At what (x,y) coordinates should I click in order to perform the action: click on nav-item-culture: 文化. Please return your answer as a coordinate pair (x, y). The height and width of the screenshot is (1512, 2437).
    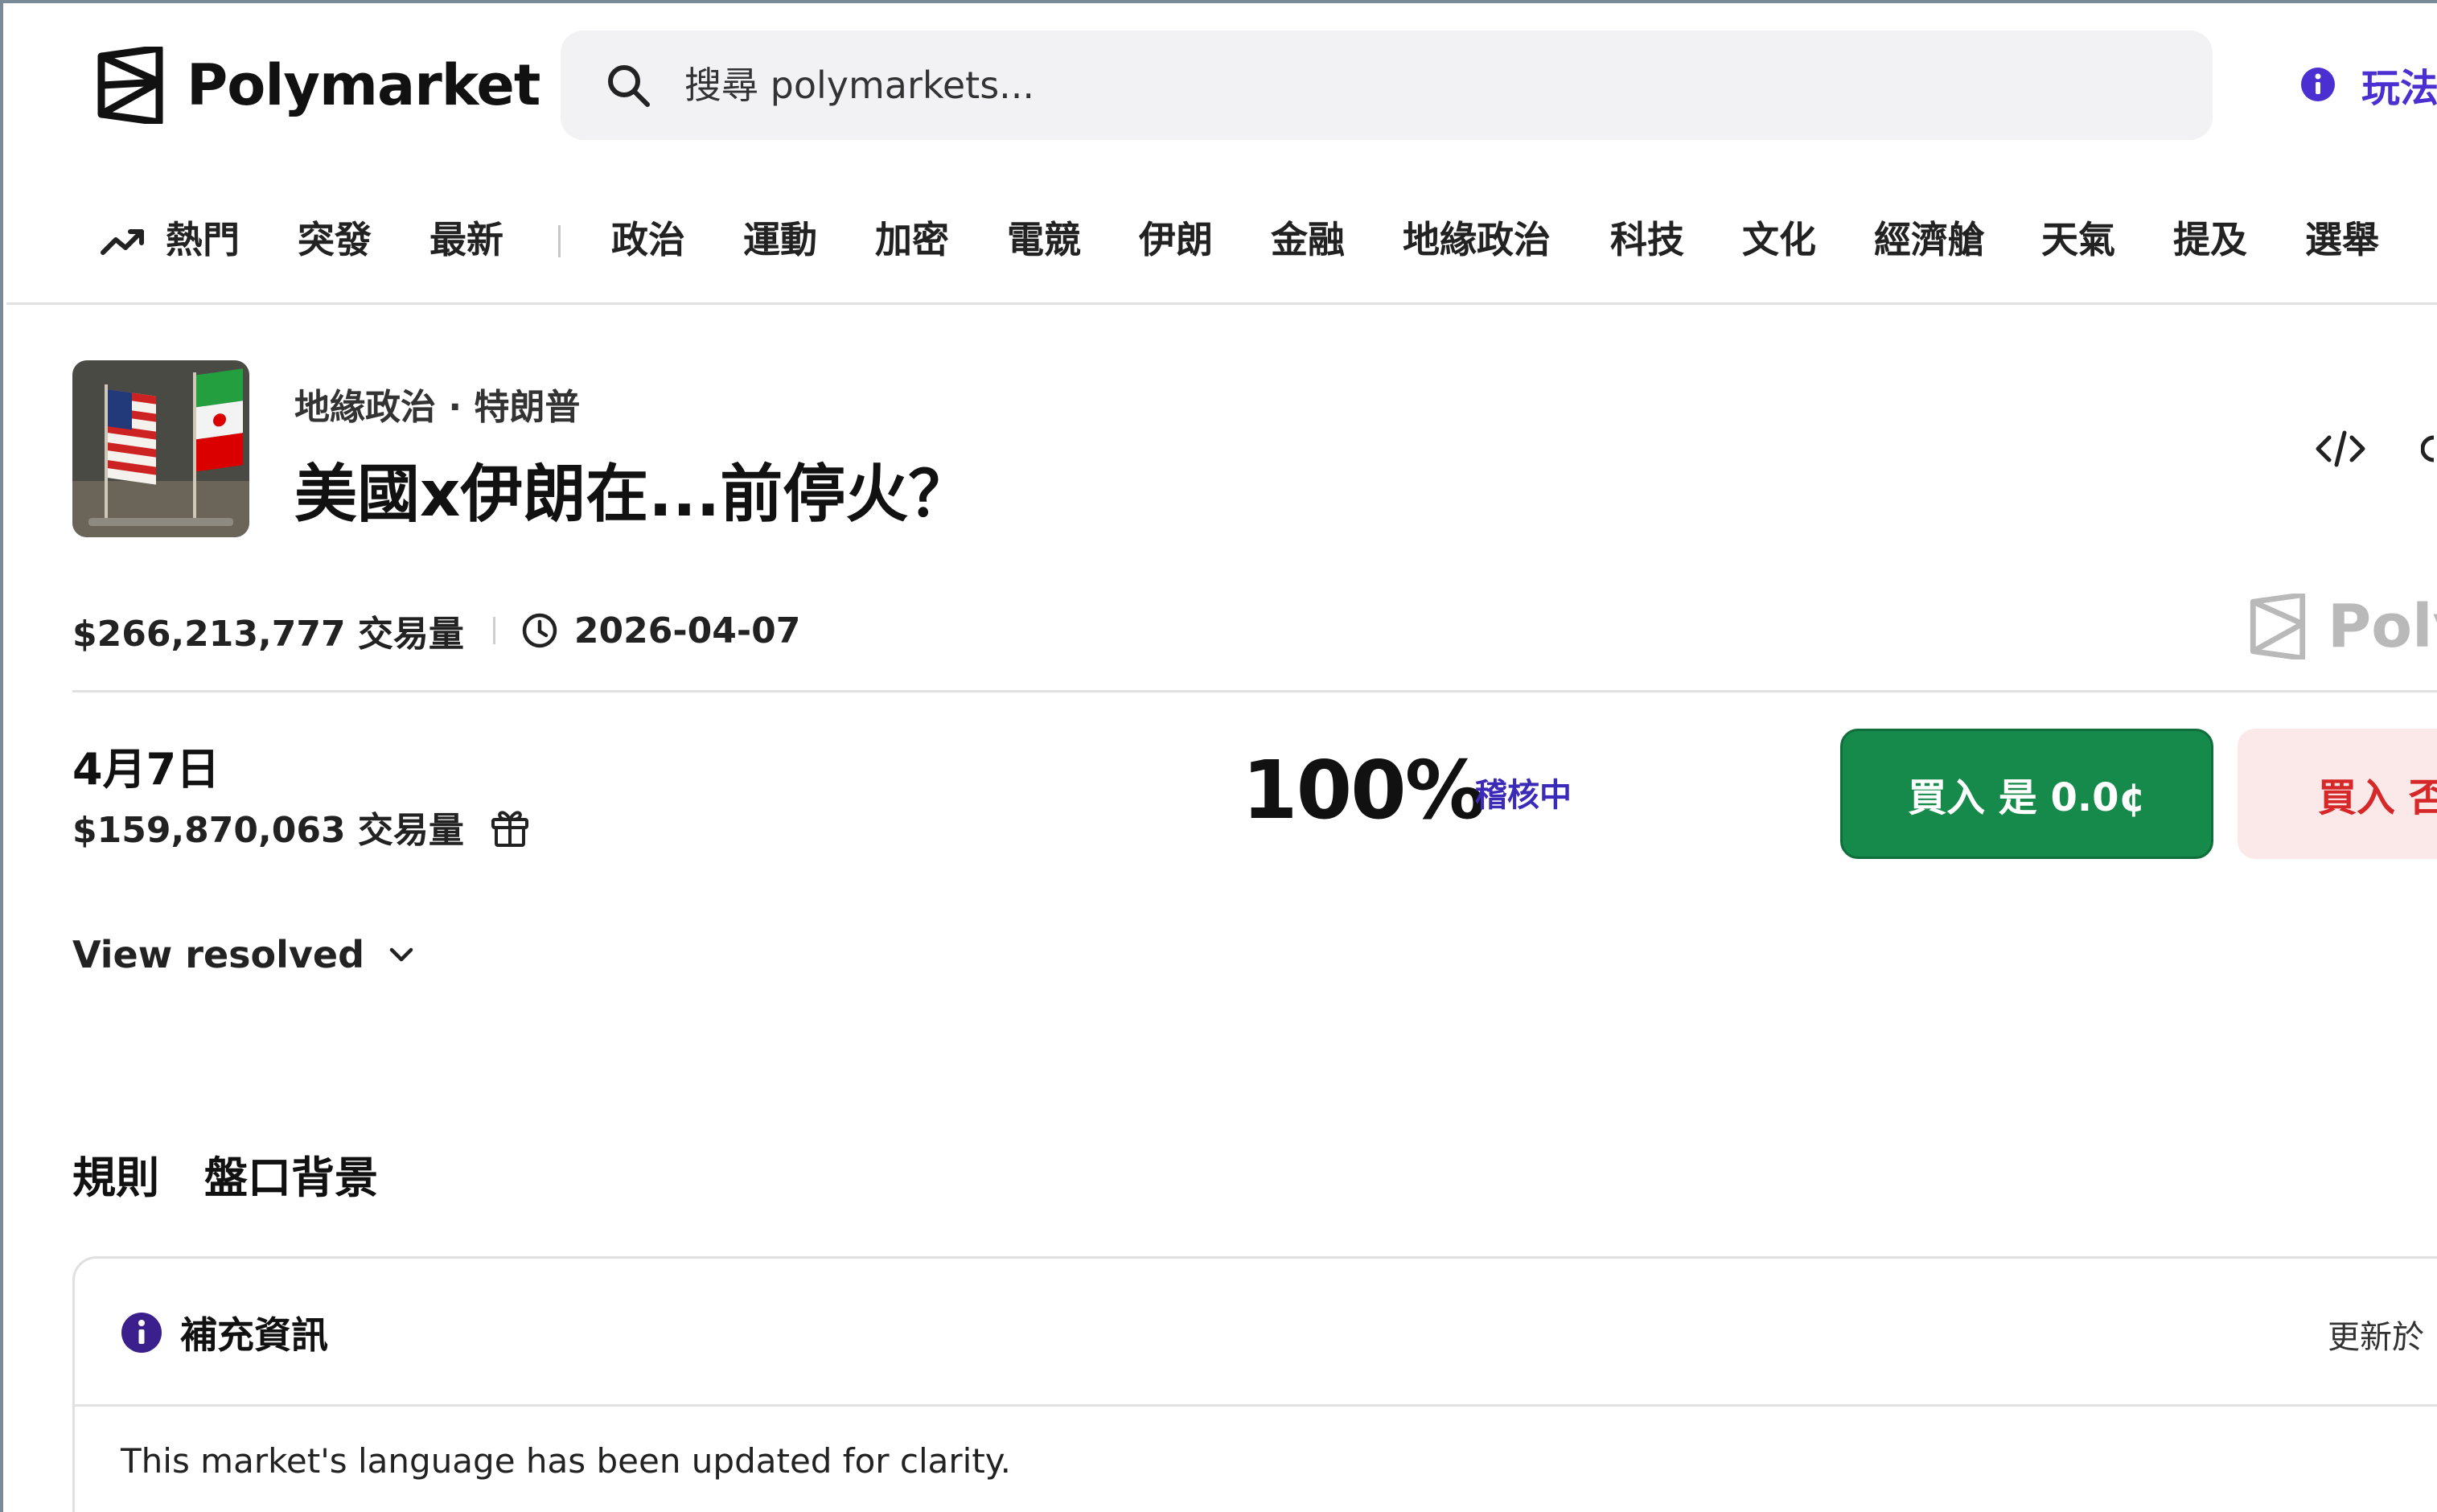
    Looking at the image, I should click on (1779, 240).